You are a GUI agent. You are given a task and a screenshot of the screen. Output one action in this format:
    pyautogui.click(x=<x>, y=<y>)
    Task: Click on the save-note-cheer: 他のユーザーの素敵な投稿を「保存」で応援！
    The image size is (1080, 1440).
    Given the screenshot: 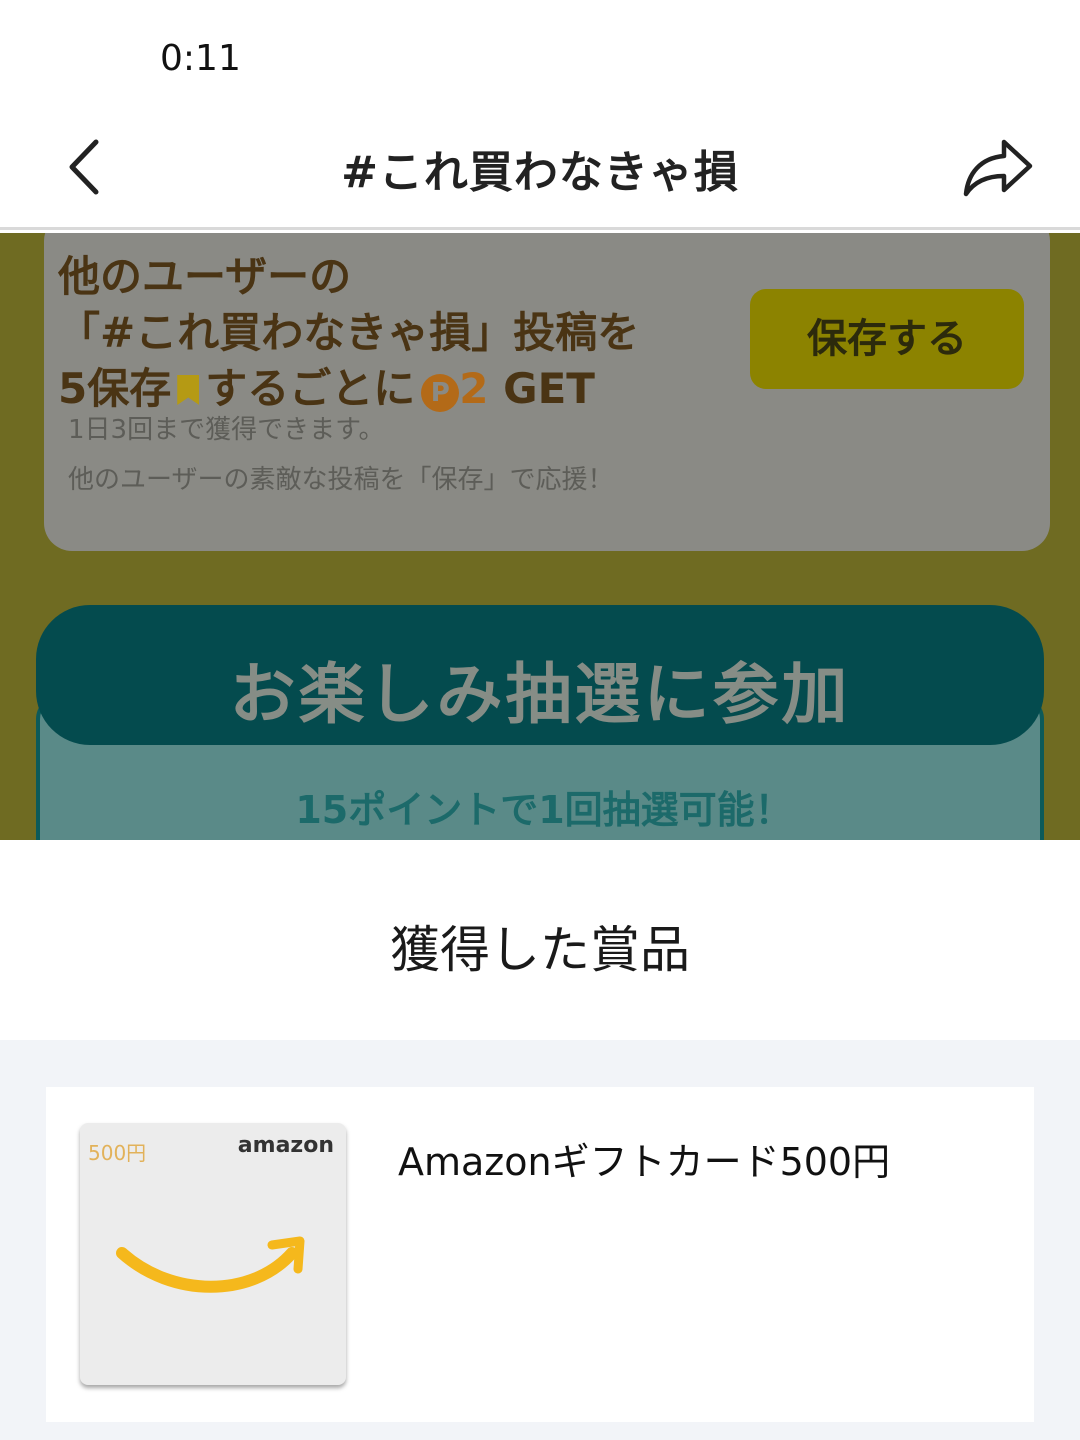 What is the action you would take?
    pyautogui.click(x=341, y=480)
    